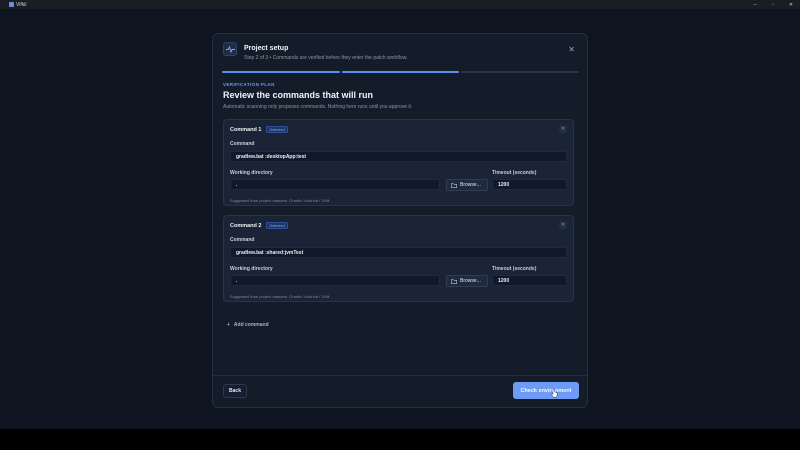  What do you see at coordinates (230, 49) in the screenshot?
I see `activity-icon` at bounding box center [230, 49].